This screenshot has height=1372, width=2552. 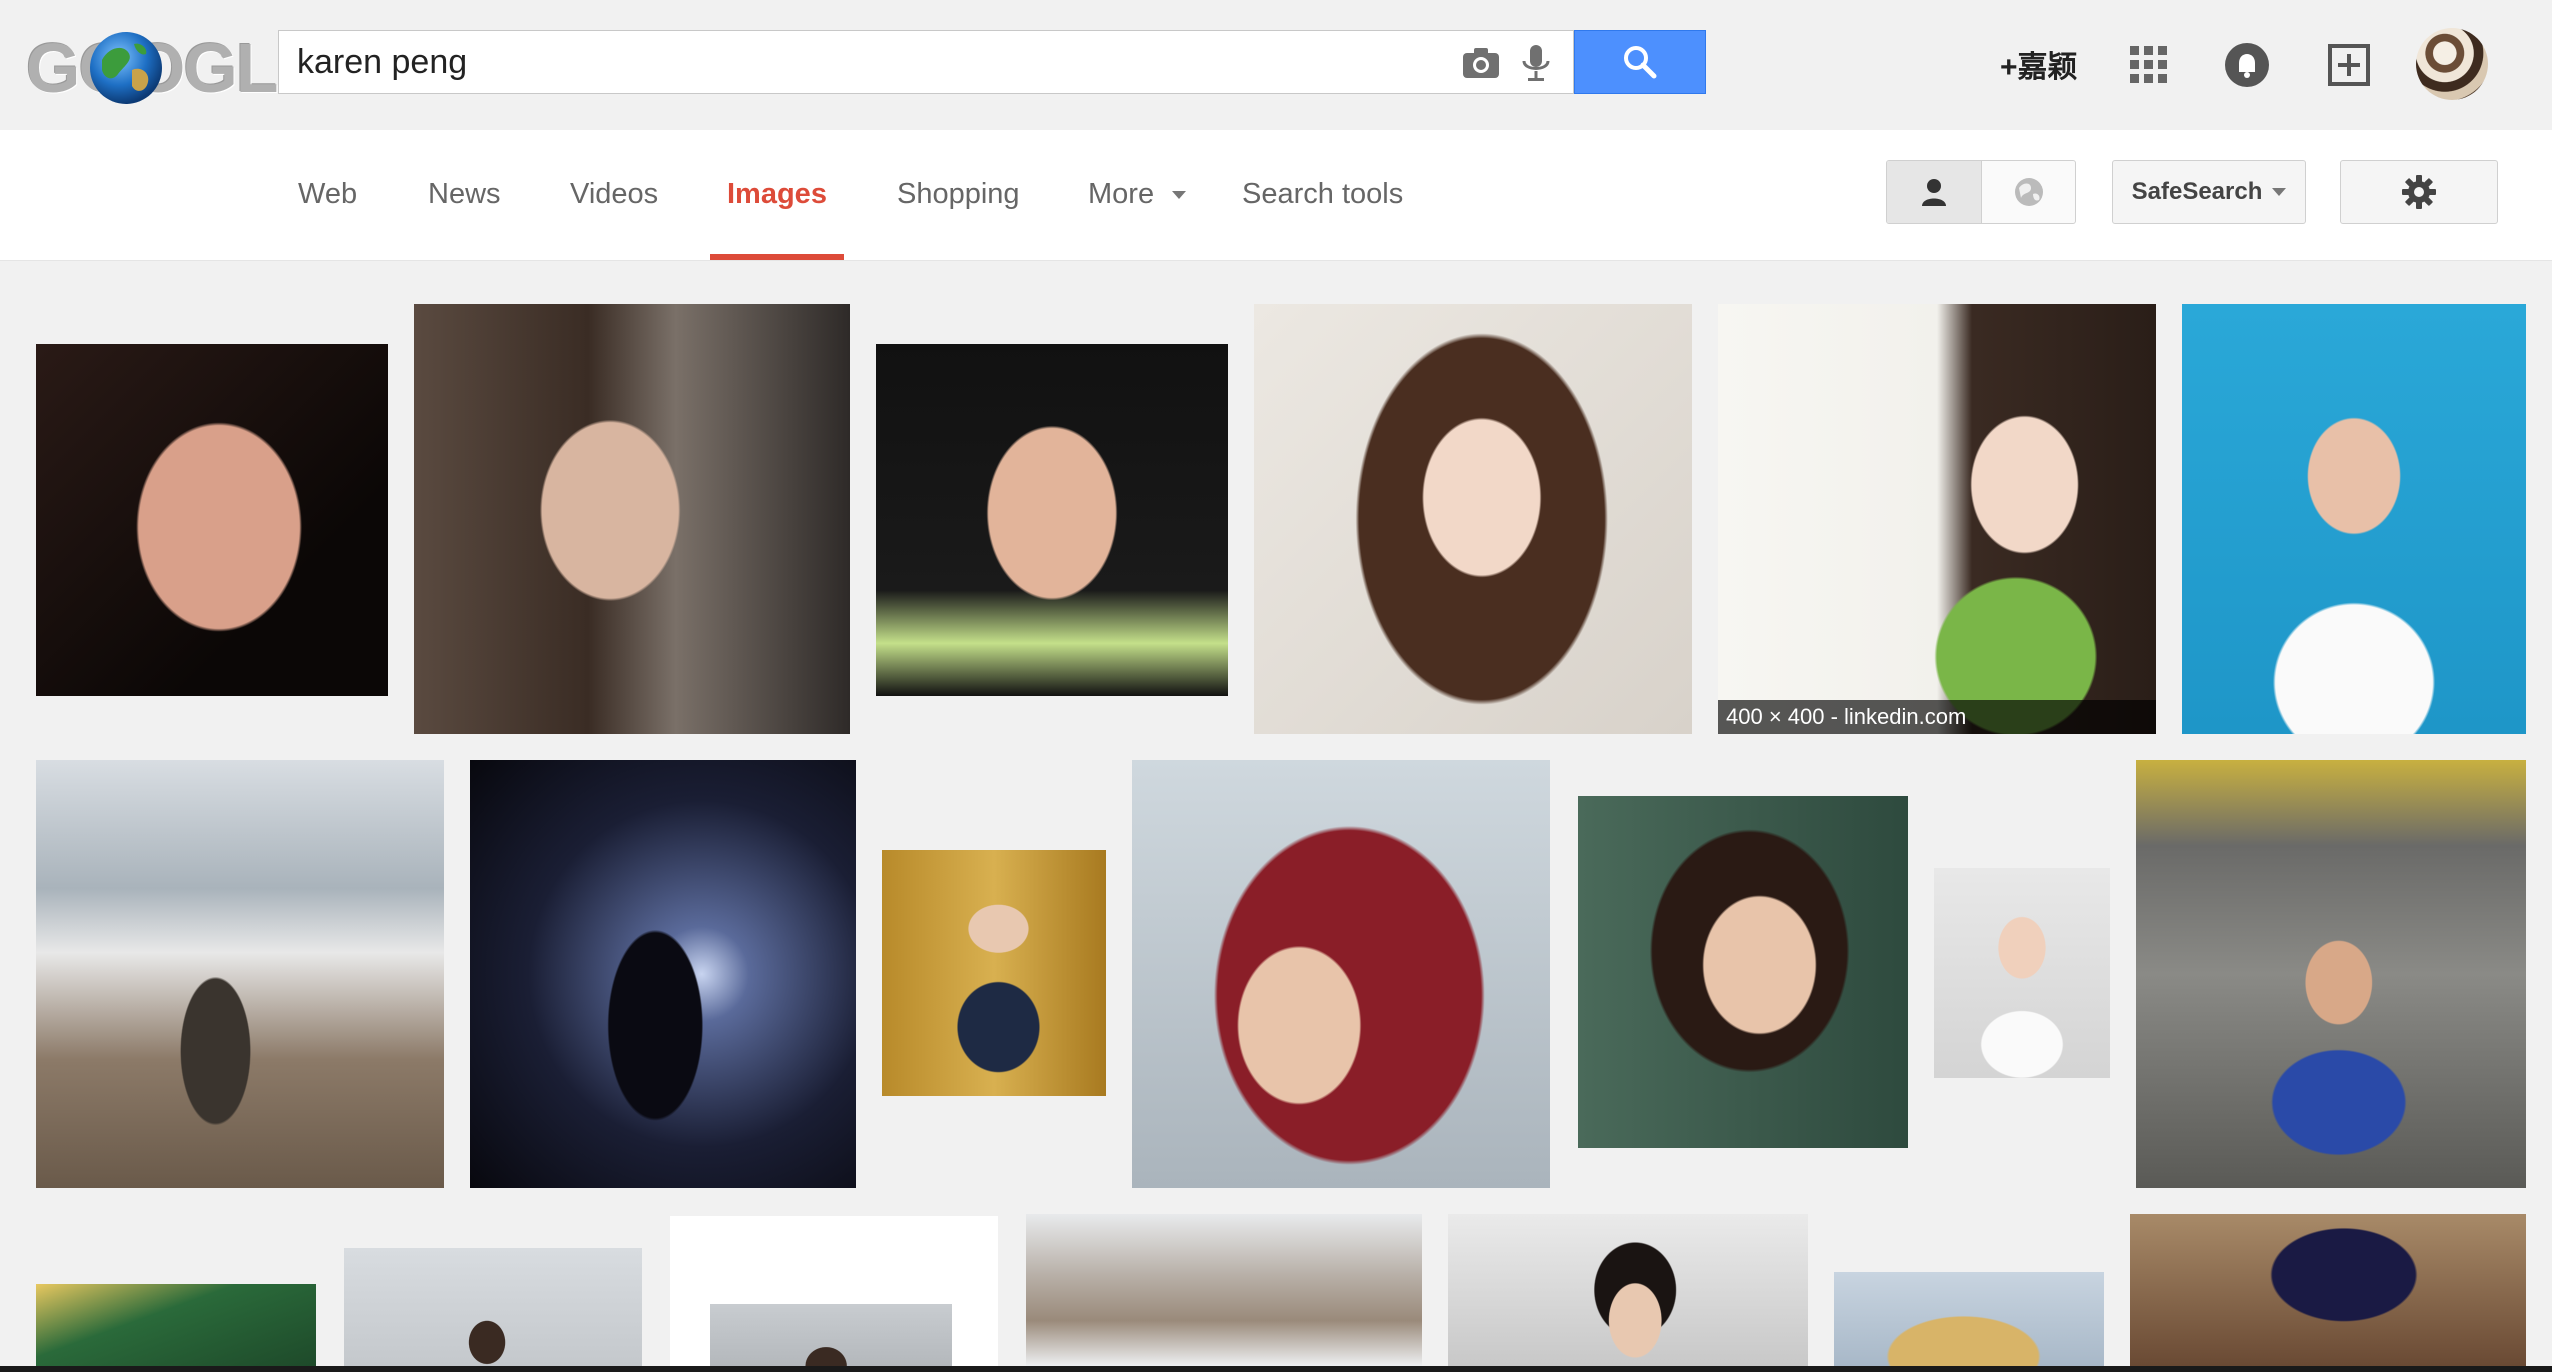 I want to click on logo-text: GOOGLE, so click(x=174, y=68).